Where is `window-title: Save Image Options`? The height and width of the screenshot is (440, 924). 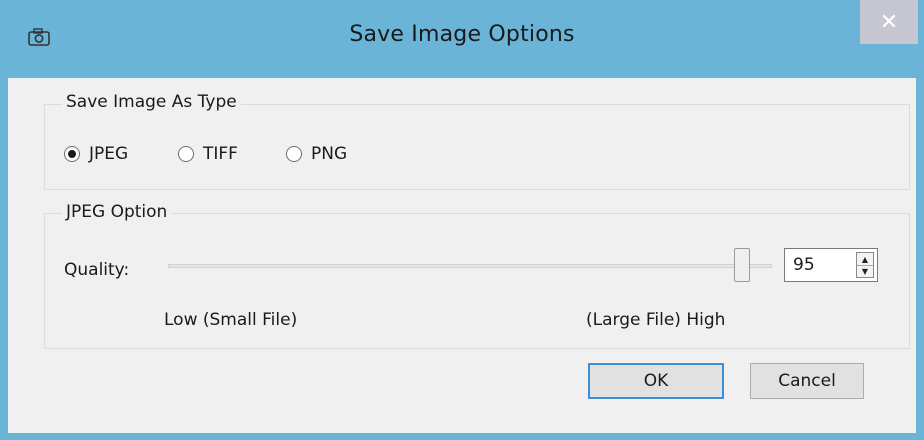 window-title: Save Image Options is located at coordinates (462, 34).